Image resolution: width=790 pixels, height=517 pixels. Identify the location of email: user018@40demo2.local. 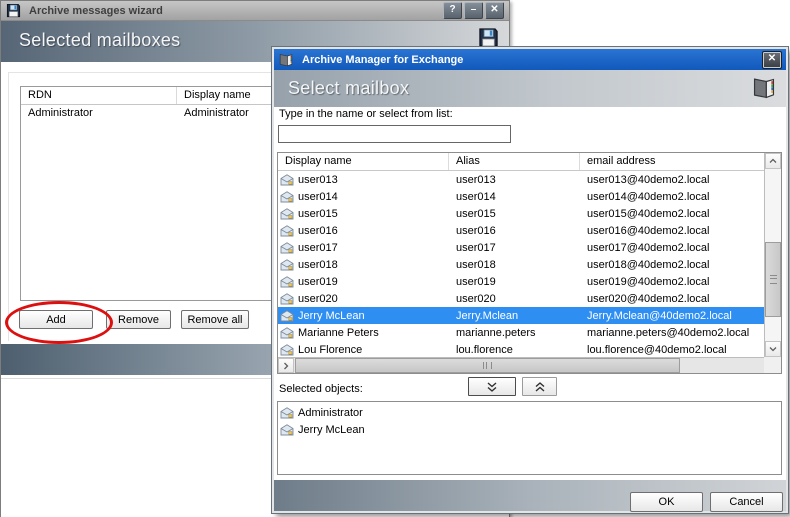
(648, 264).